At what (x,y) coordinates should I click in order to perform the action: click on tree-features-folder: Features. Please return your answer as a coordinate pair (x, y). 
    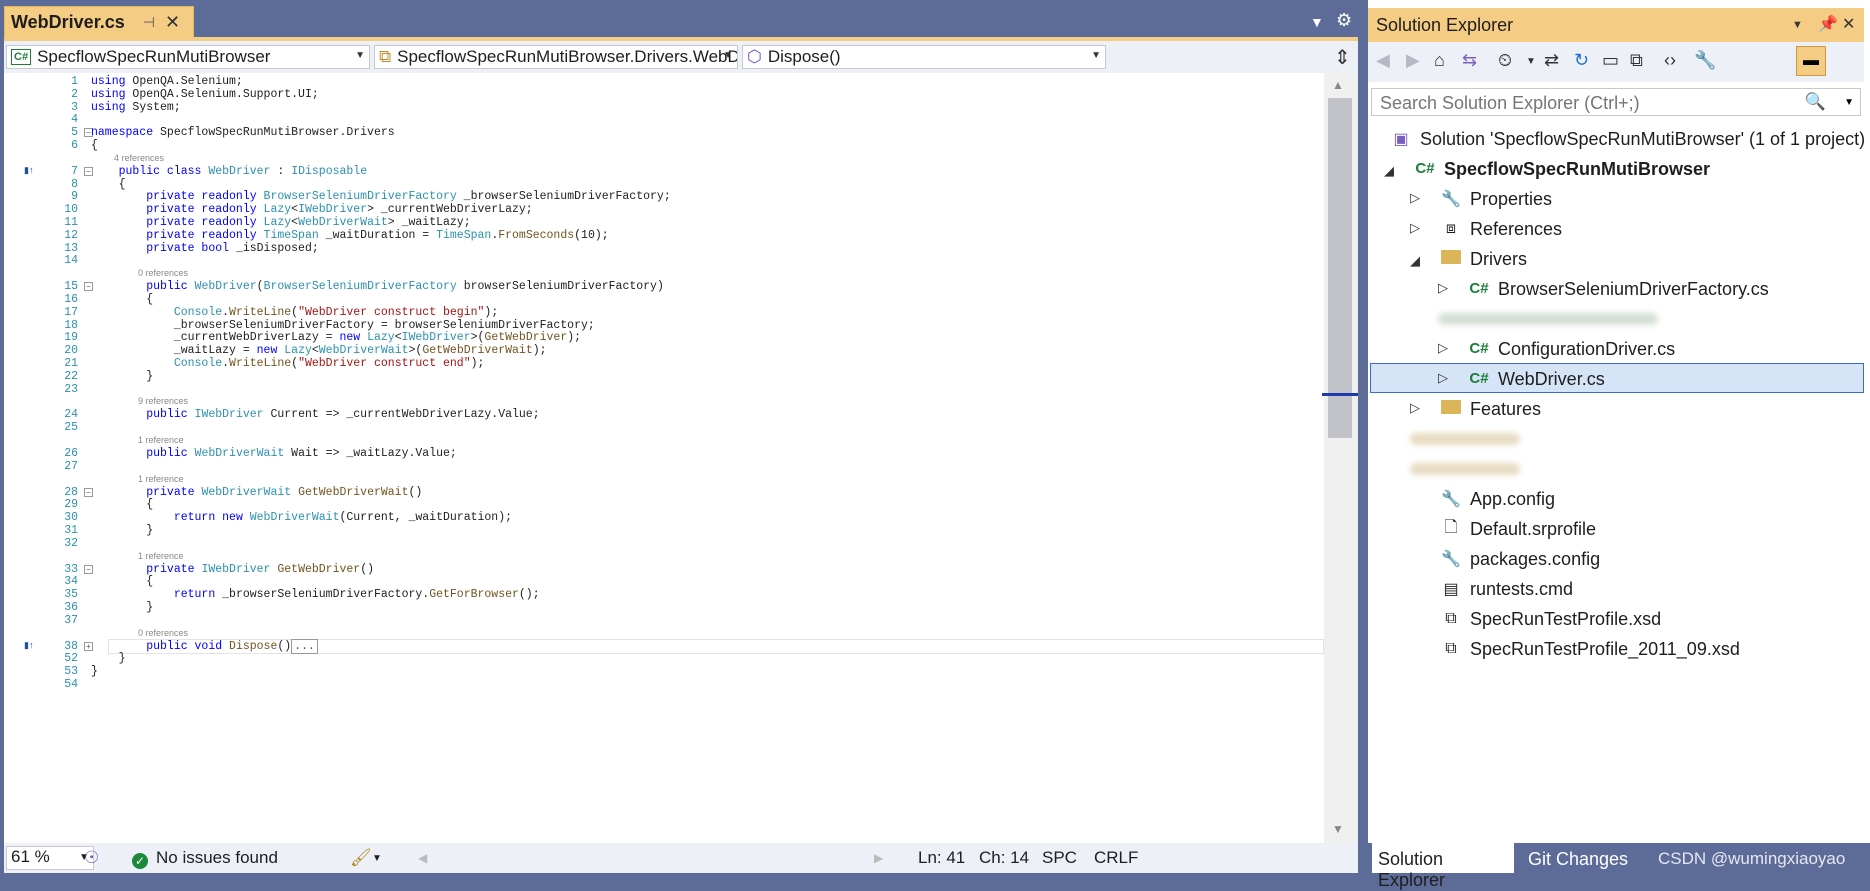
    Looking at the image, I should click on (1490, 409).